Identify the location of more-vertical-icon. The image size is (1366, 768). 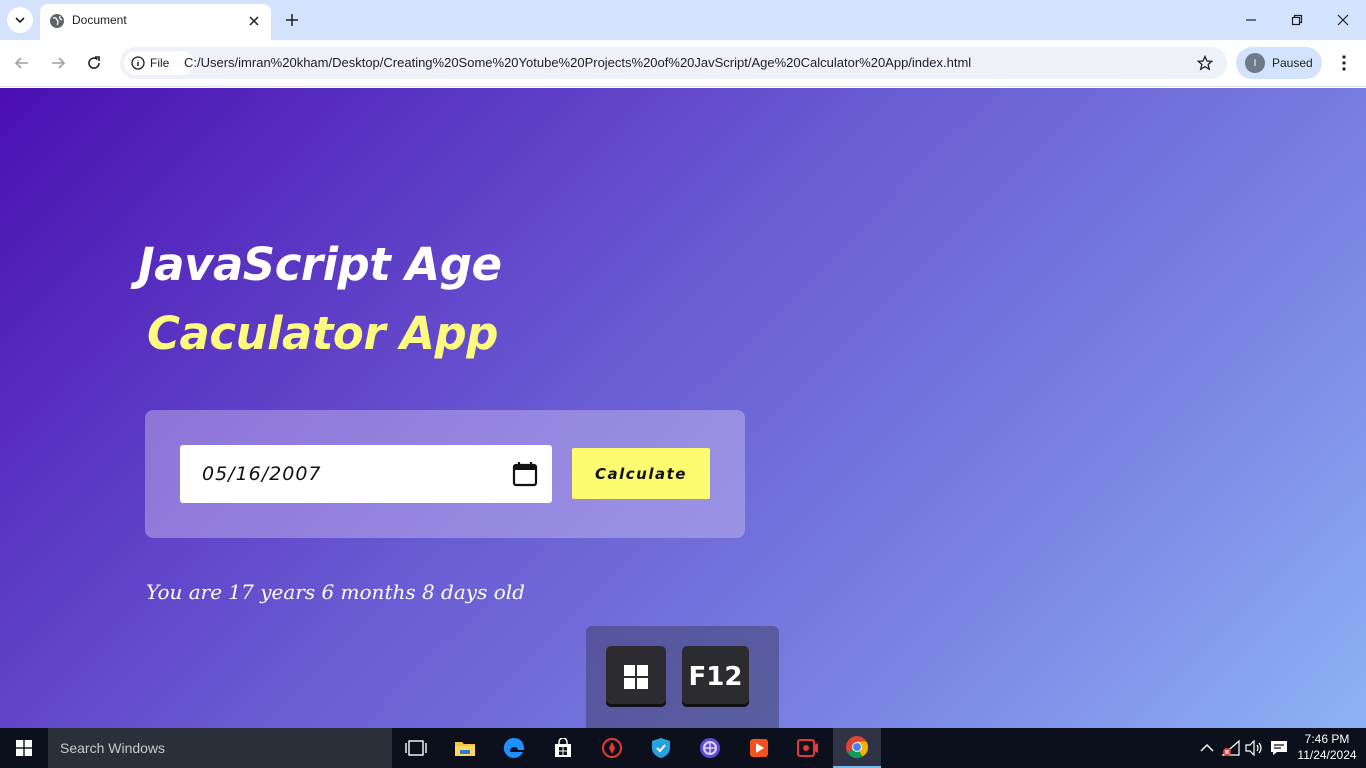
(1344, 63).